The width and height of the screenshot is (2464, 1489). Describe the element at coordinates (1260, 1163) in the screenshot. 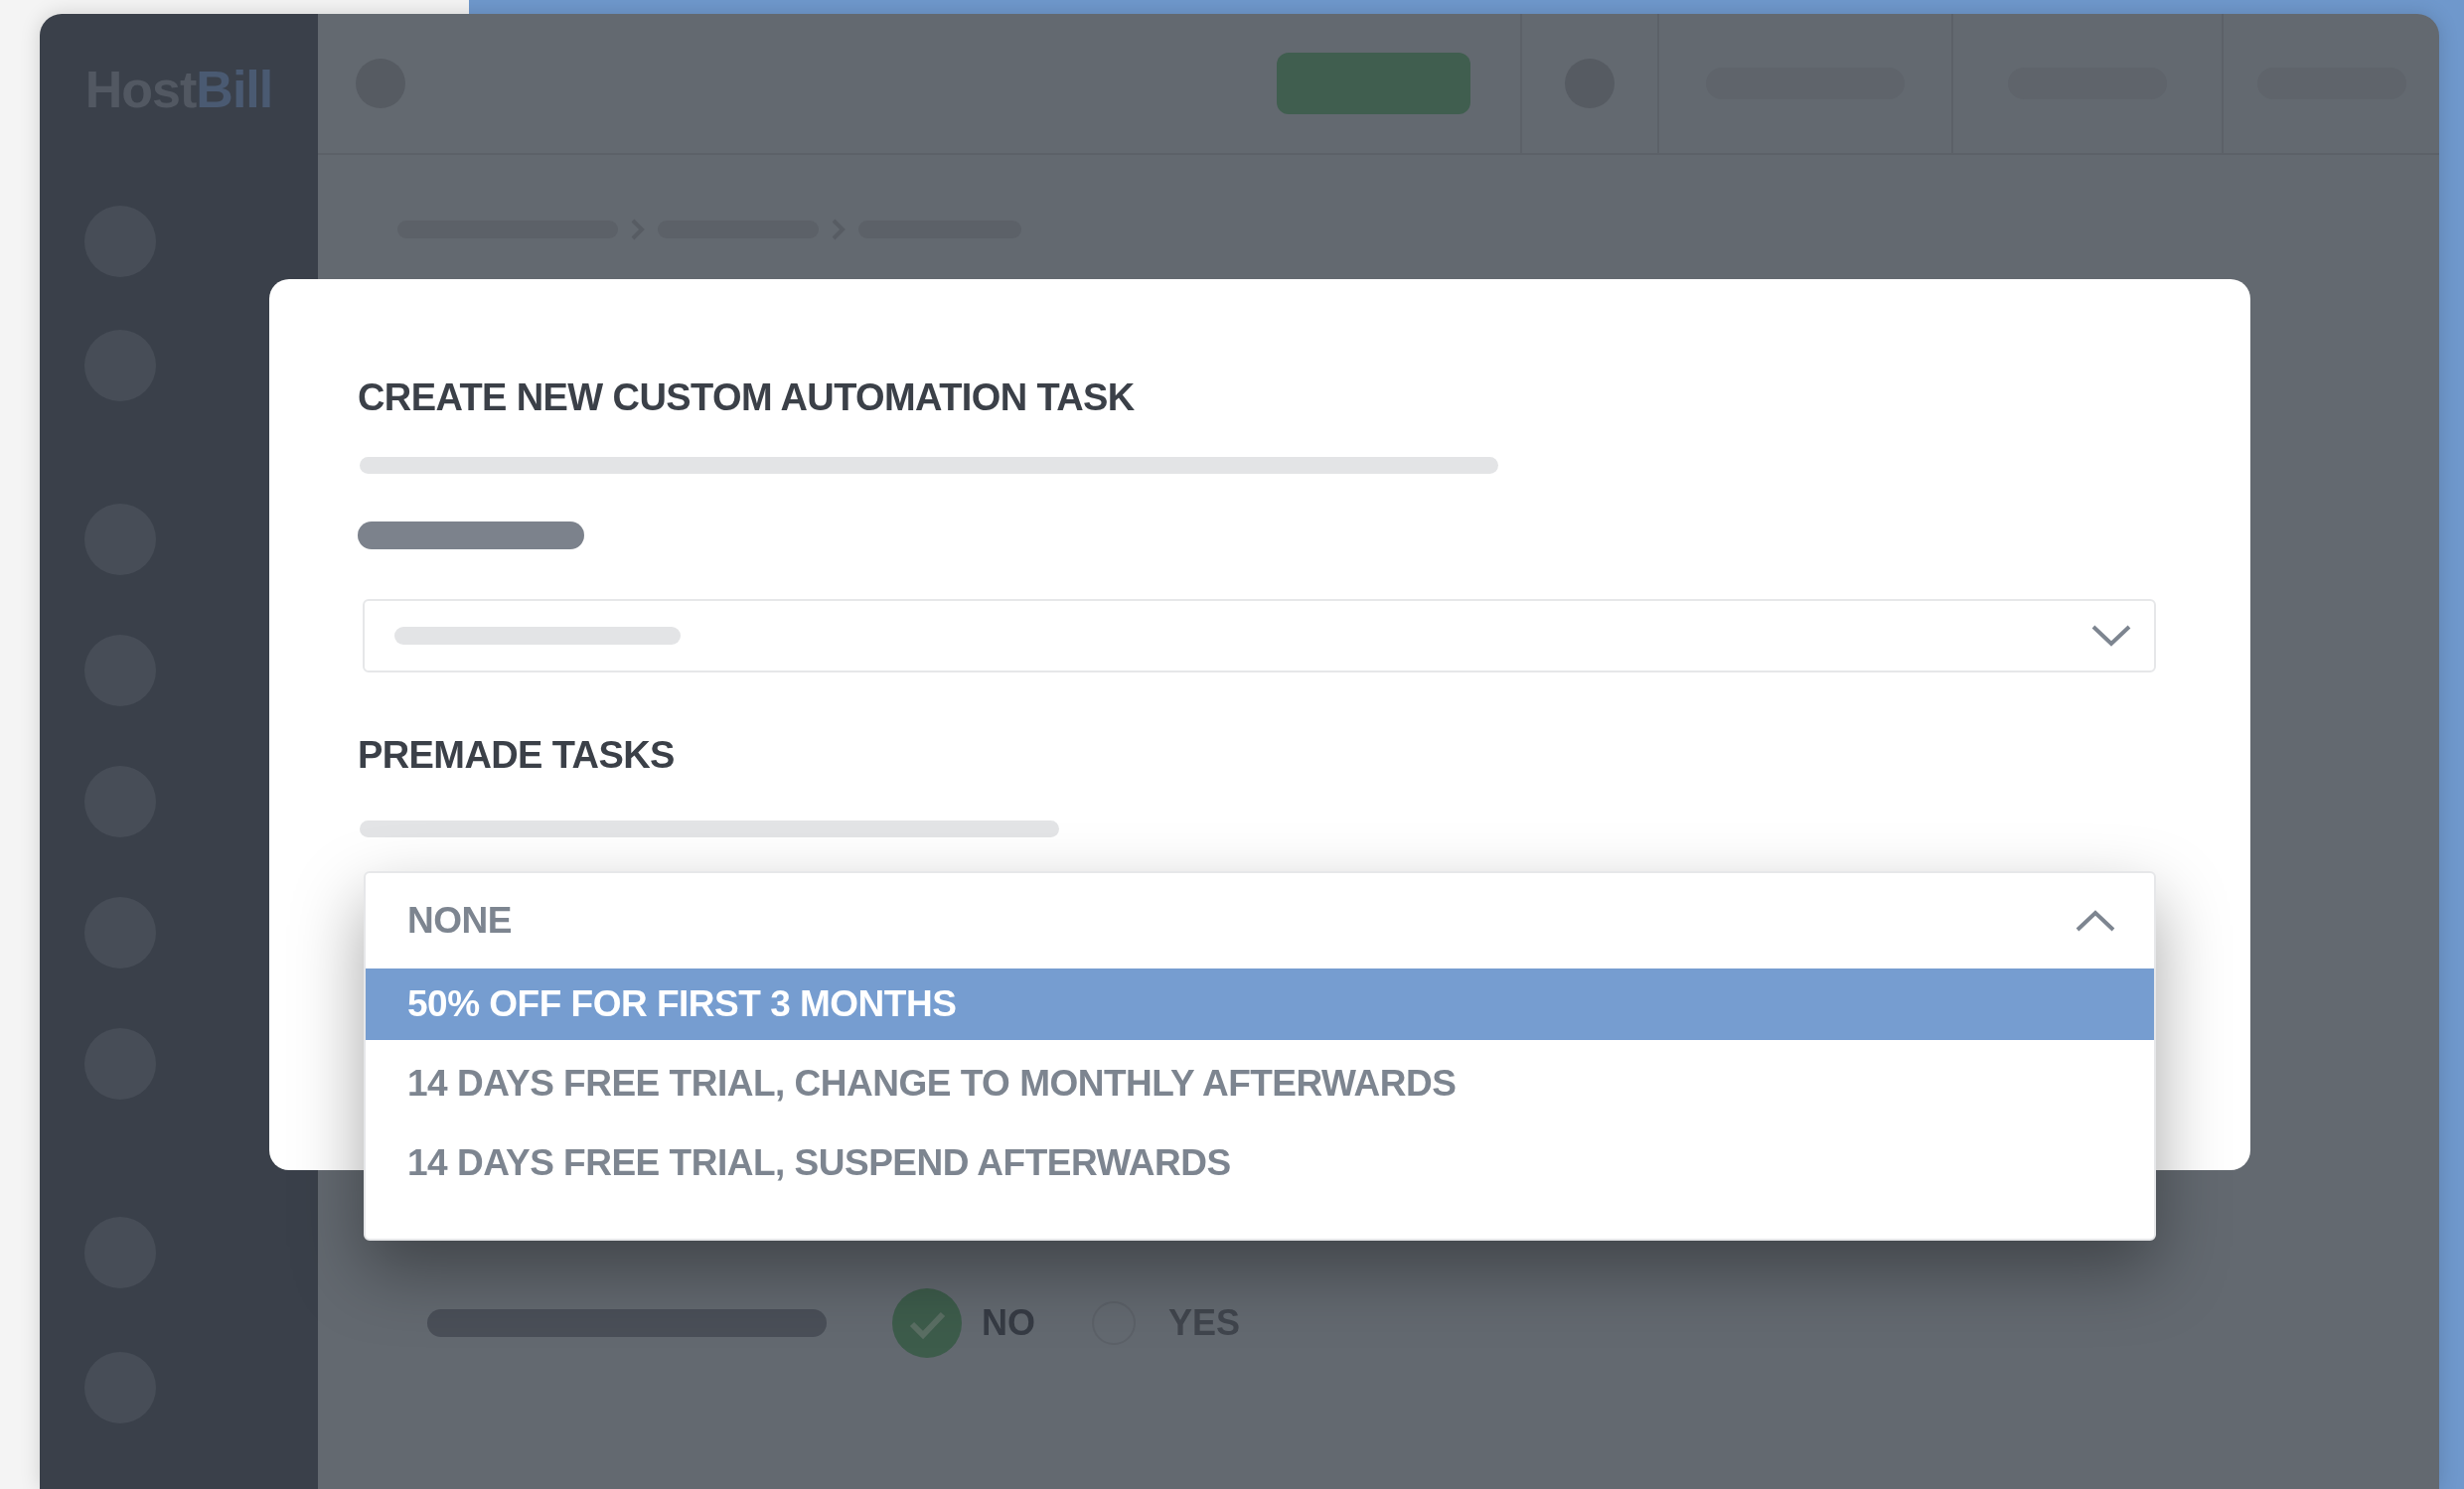

I see `dropdown-option: 14 DAYS FREE TRIAL, SUSPEND AFTERWARDS` at that location.